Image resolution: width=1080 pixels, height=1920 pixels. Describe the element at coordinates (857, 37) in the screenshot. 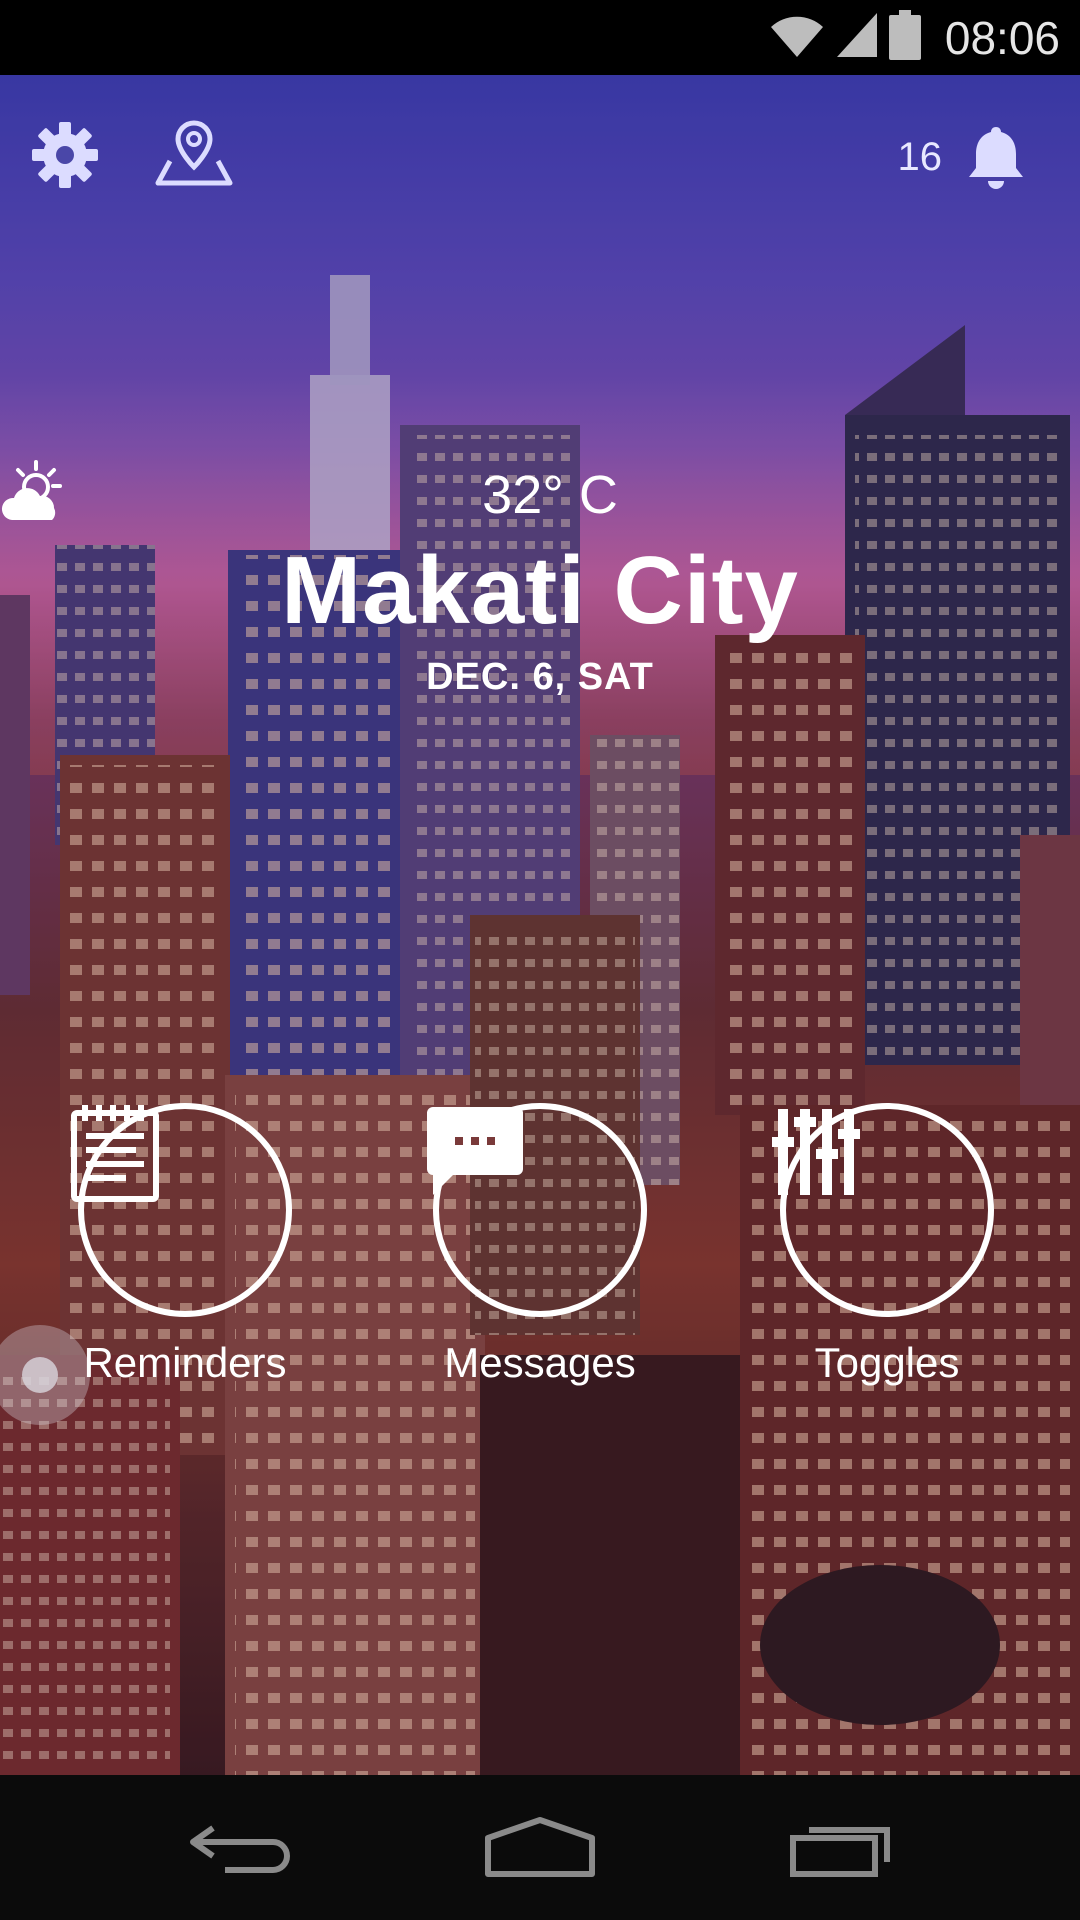

I see `cell-signal-icon` at that location.